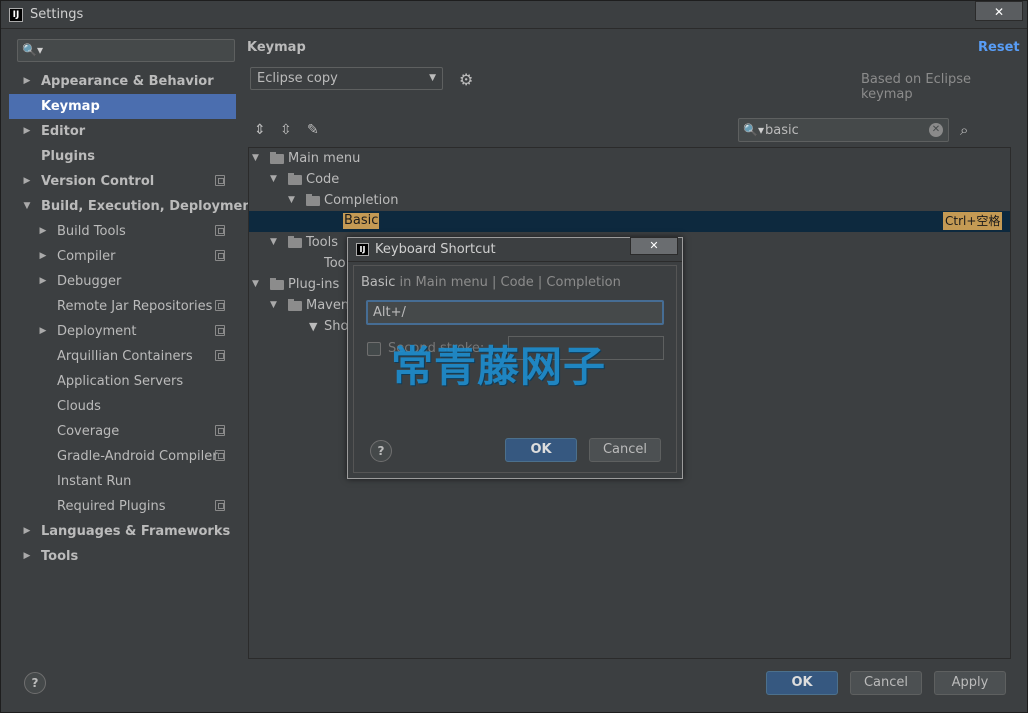  I want to click on second-stroke-label: Second stroke:, so click(436, 348).